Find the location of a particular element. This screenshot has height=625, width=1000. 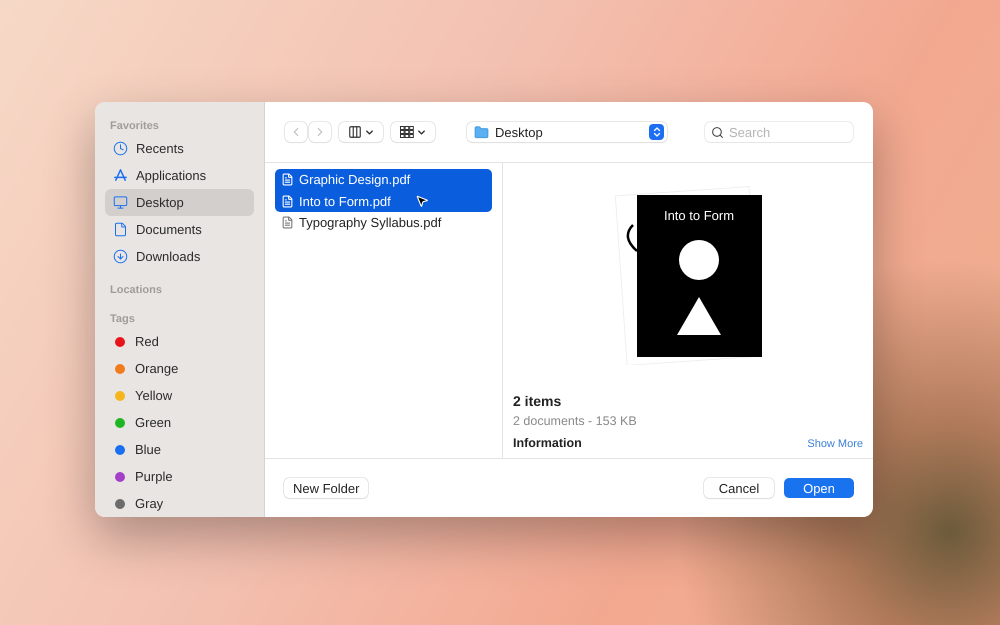

tag-item: Blue is located at coordinates (179, 449).